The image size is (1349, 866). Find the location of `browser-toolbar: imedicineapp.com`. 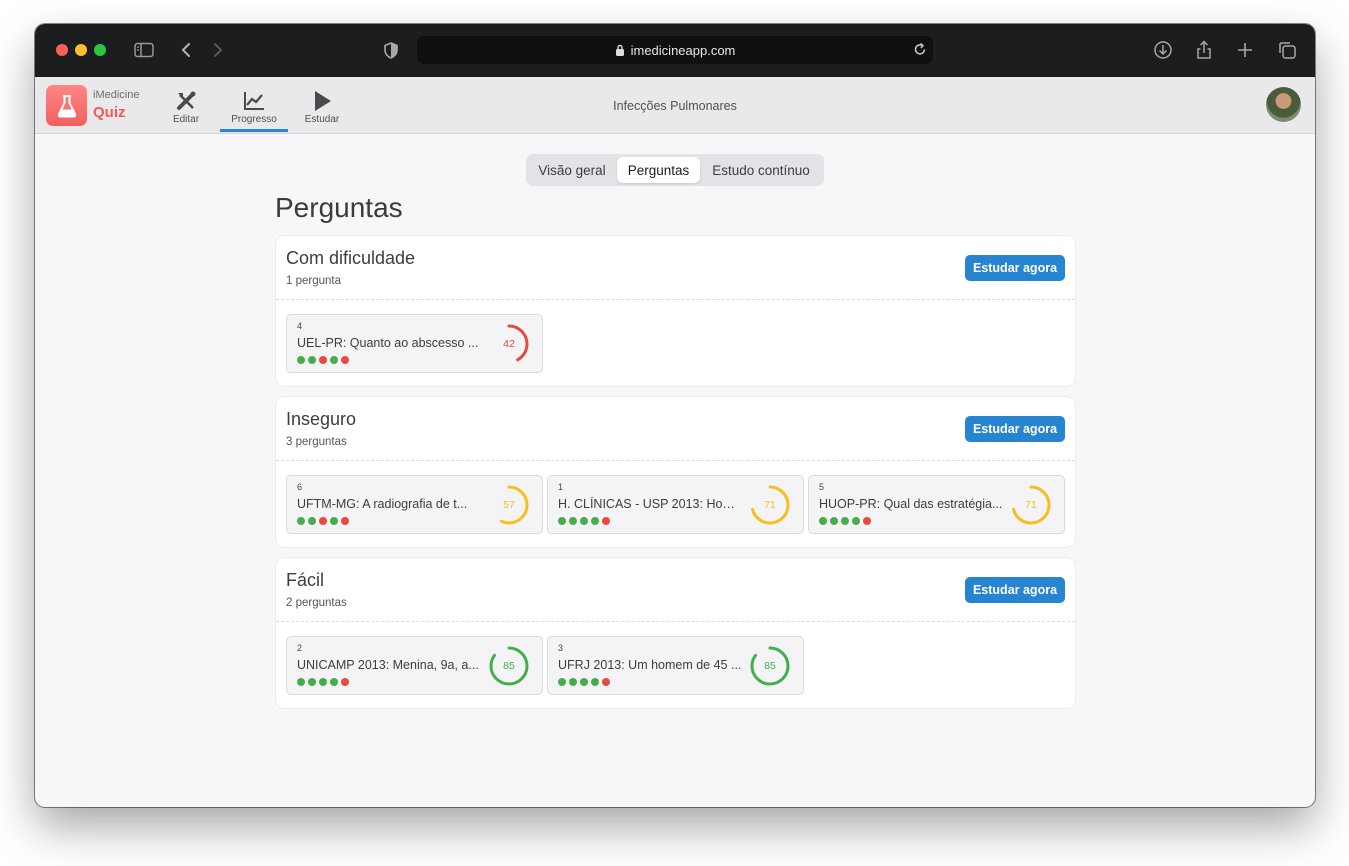

browser-toolbar: imedicineapp.com is located at coordinates (675, 50).